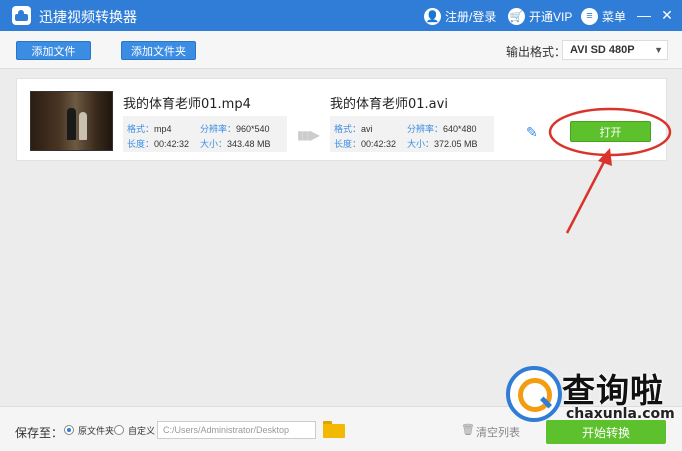  I want to click on folder-icon, so click(334, 429).